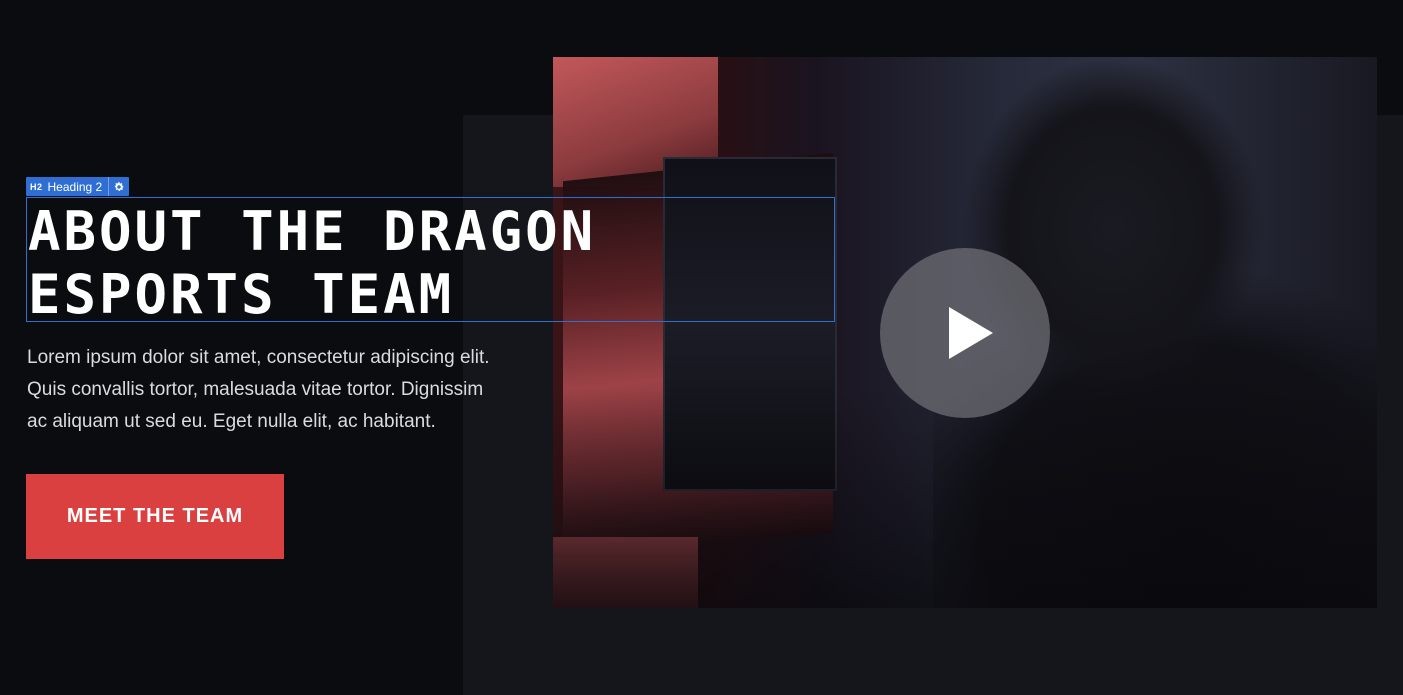  Describe the element at coordinates (971, 333) in the screenshot. I see `play-icon` at that location.